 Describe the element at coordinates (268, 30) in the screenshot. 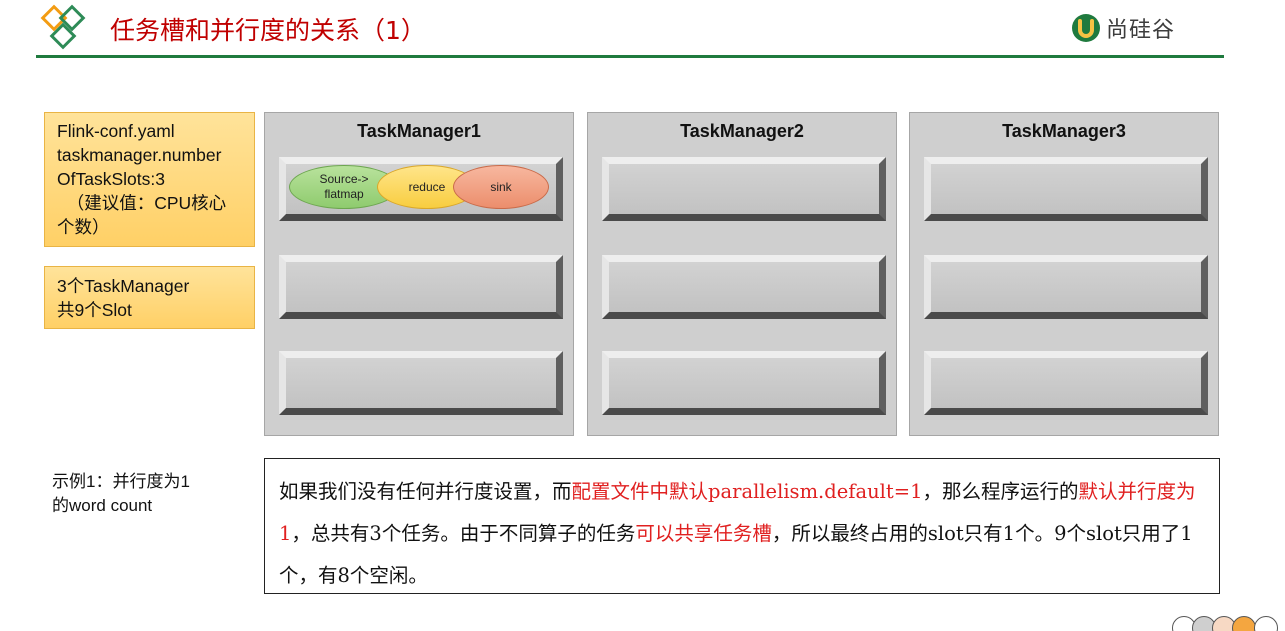

I see `page-title: 任务槽和并行度的关系（1）` at that location.